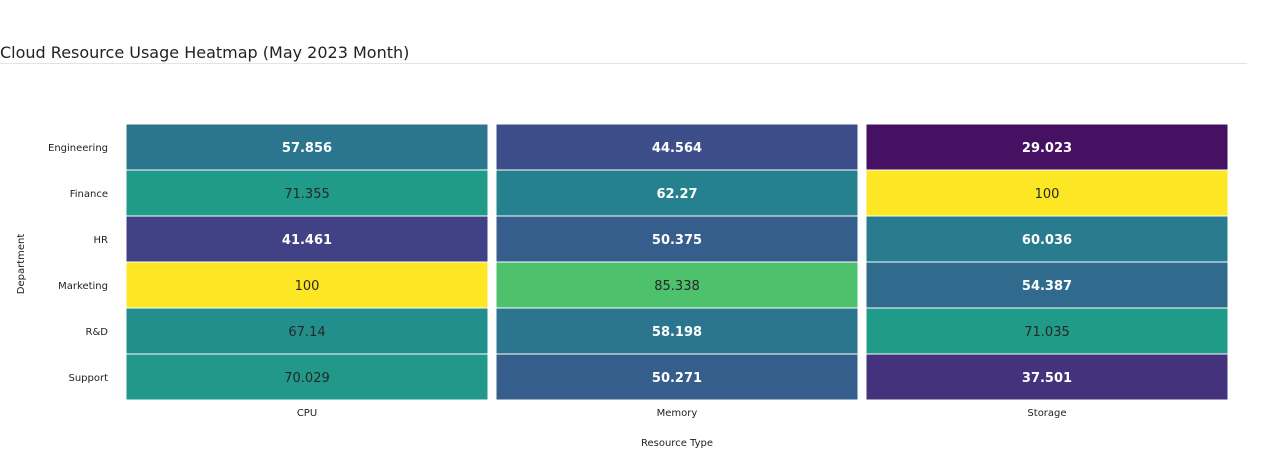 This screenshot has height=454, width=1280. Describe the element at coordinates (21, 264) in the screenshot. I see `y-axis-label: Department` at that location.